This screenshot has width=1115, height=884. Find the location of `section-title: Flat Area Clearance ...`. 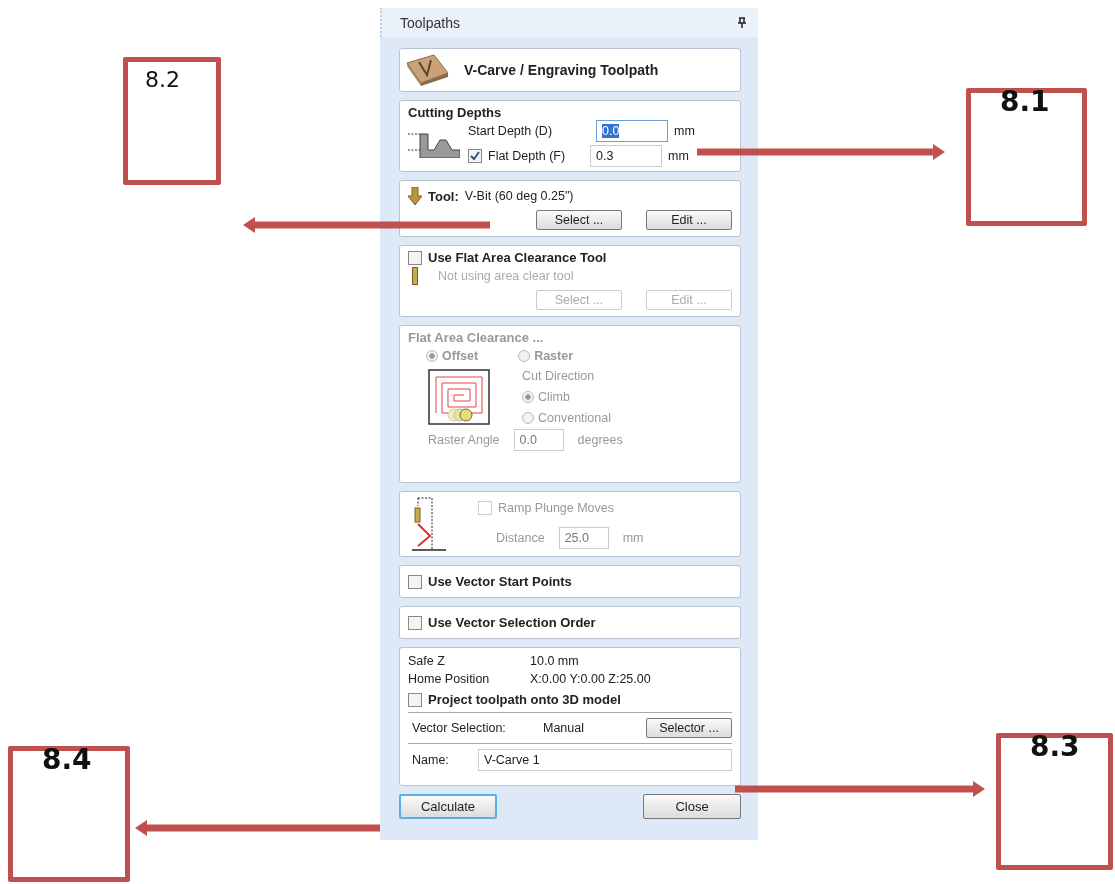

section-title: Flat Area Clearance ... is located at coordinates (476, 337).